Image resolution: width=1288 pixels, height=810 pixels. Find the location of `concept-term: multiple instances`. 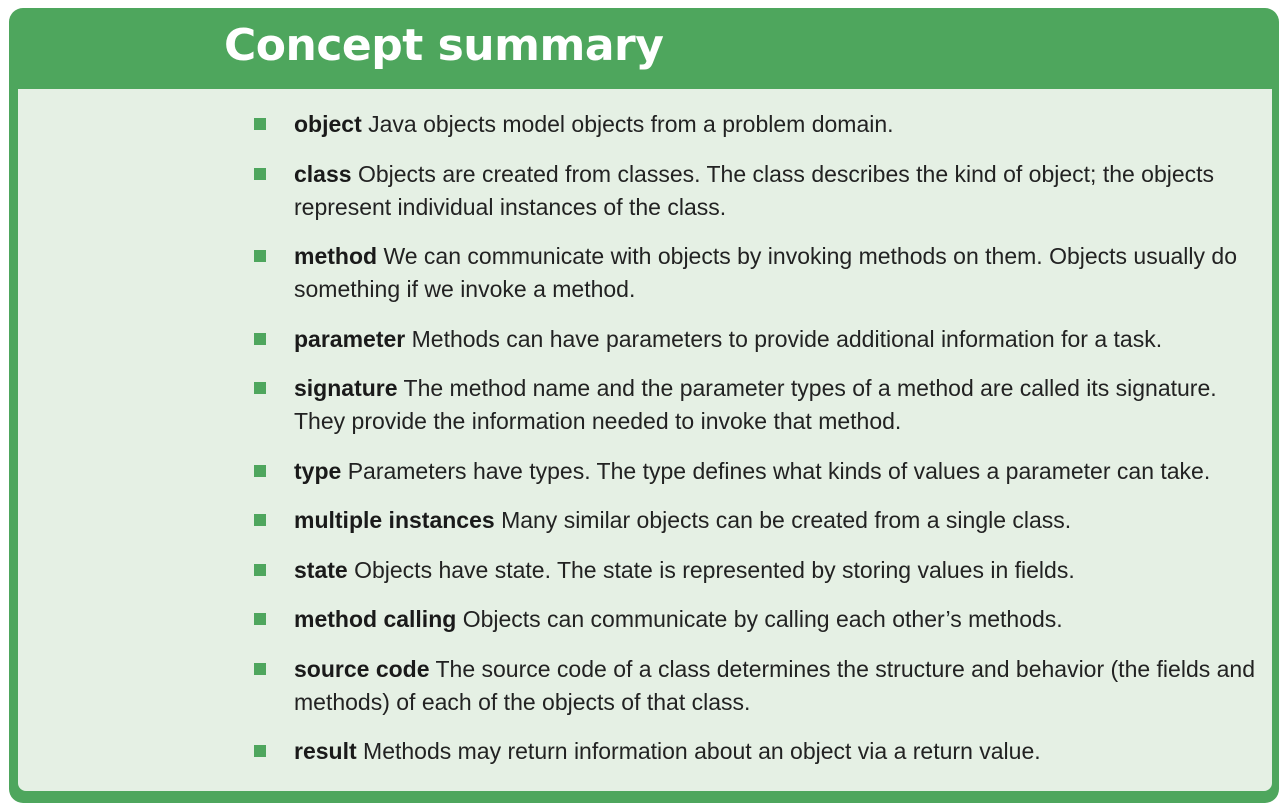

concept-term: multiple instances is located at coordinates (394, 520).